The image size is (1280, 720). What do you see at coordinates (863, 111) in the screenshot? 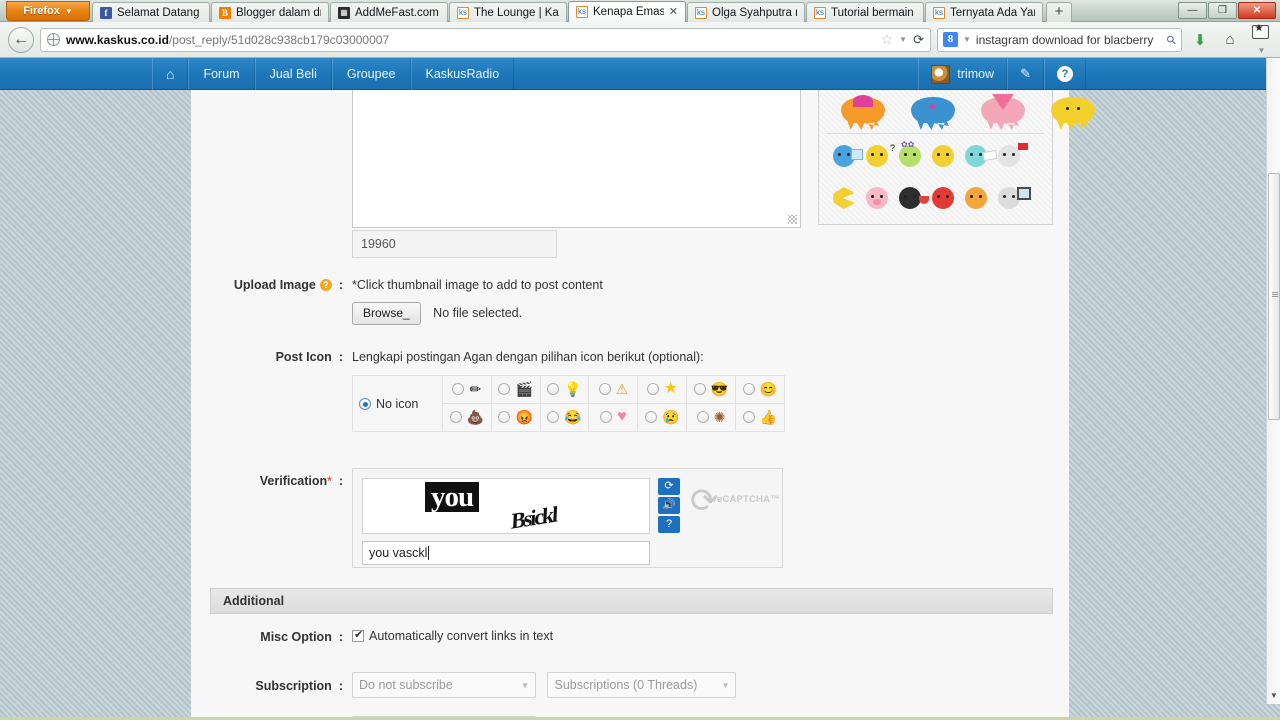
I see `orange-octopus-emote` at bounding box center [863, 111].